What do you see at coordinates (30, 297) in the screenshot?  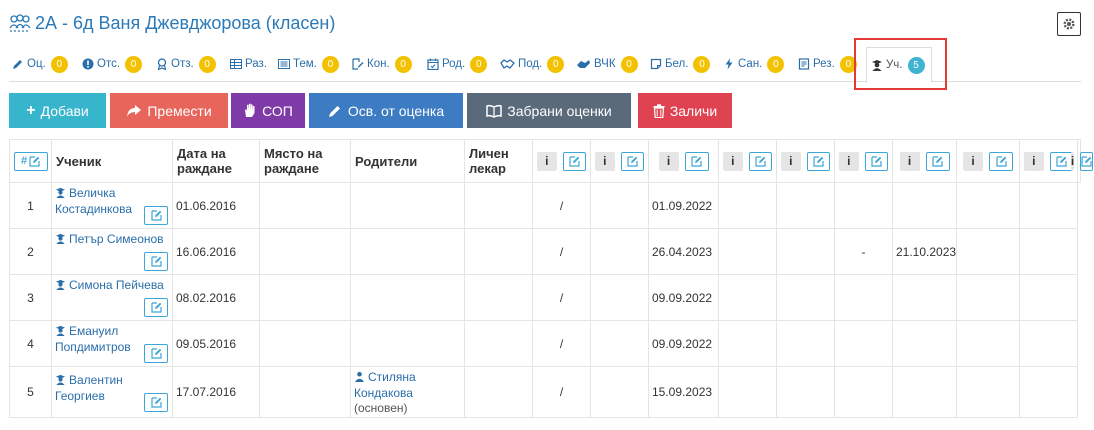 I see `row-number: 3` at bounding box center [30, 297].